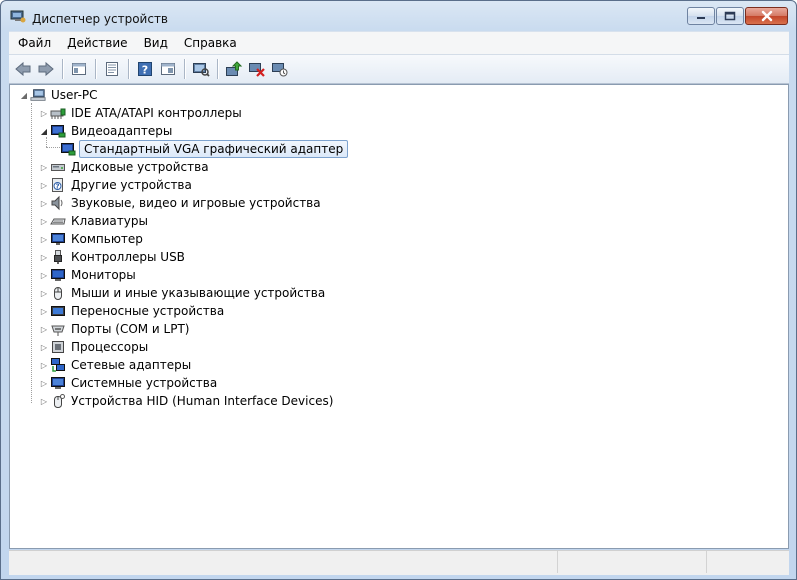 Image resolution: width=797 pixels, height=580 pixels. Describe the element at coordinates (156, 113) in the screenshot. I see `category-label: IDE ATA/ATAPI контроллеры` at that location.